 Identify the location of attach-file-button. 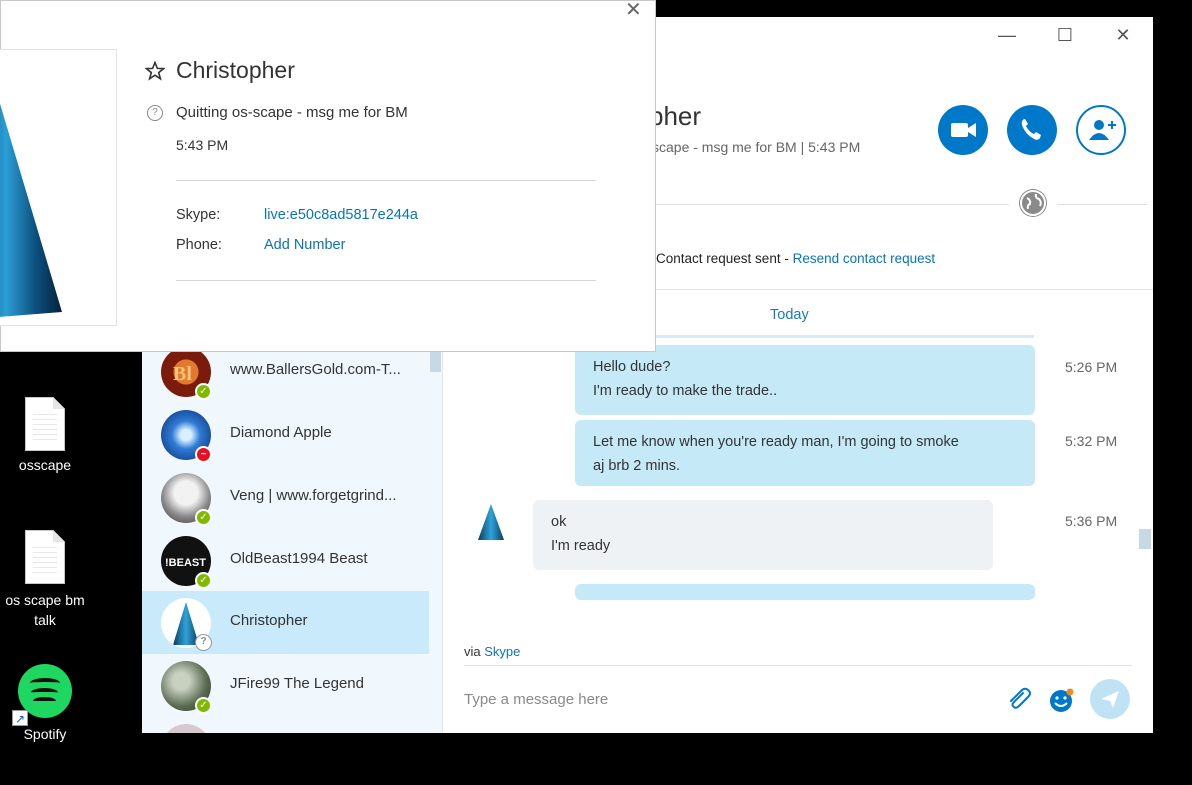
(1019, 700).